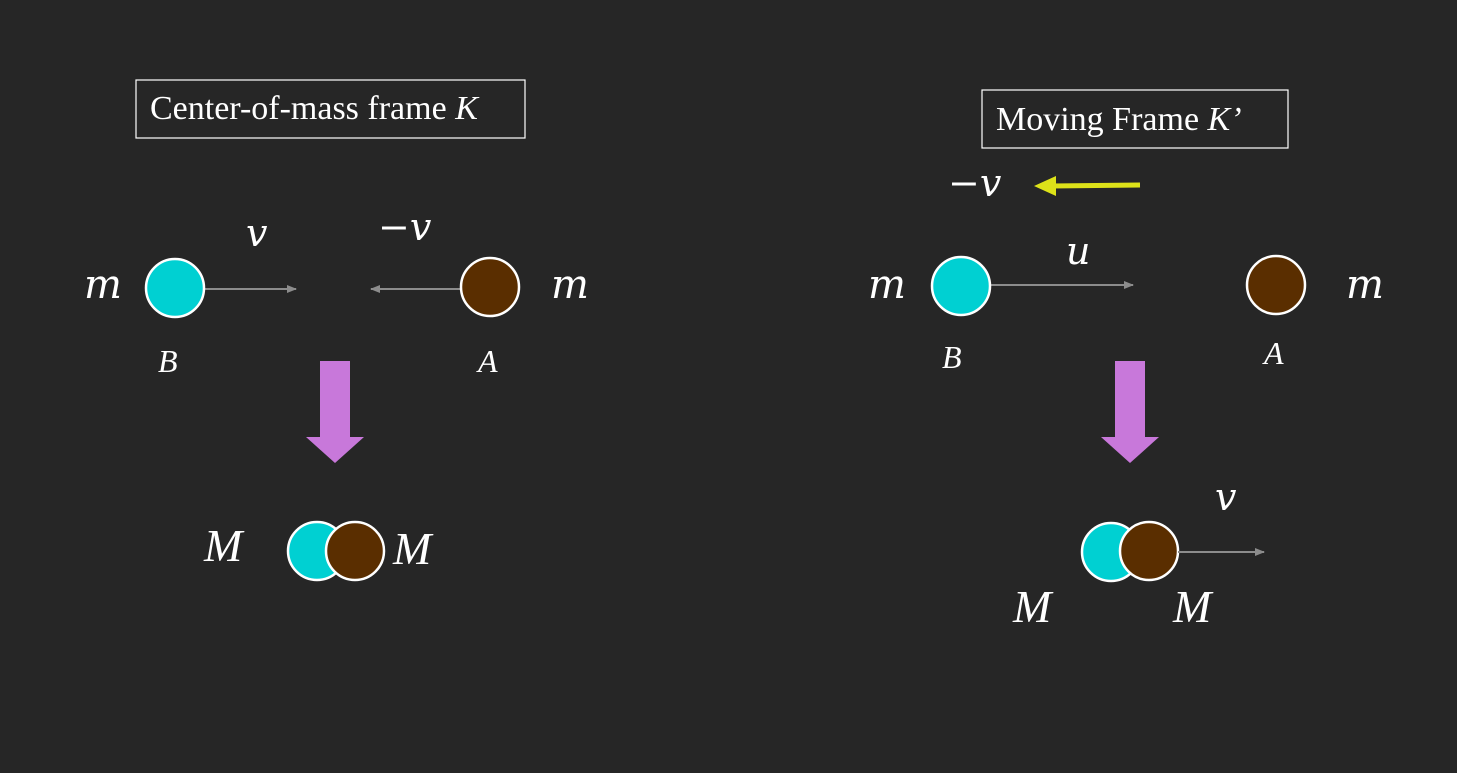 The image size is (1457, 773). I want to click on left-ball-b, so click(175, 288).